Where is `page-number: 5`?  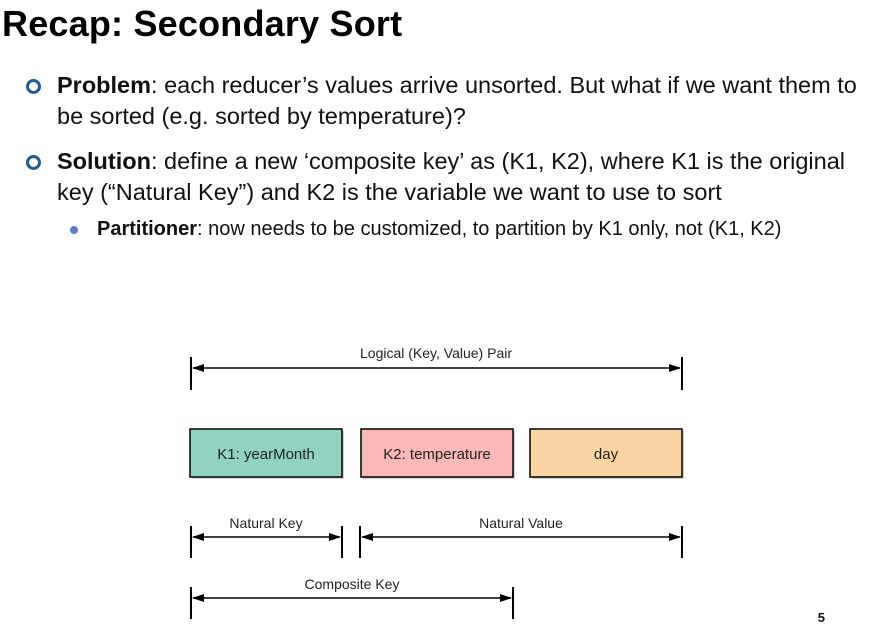 page-number: 5 is located at coordinates (821, 617).